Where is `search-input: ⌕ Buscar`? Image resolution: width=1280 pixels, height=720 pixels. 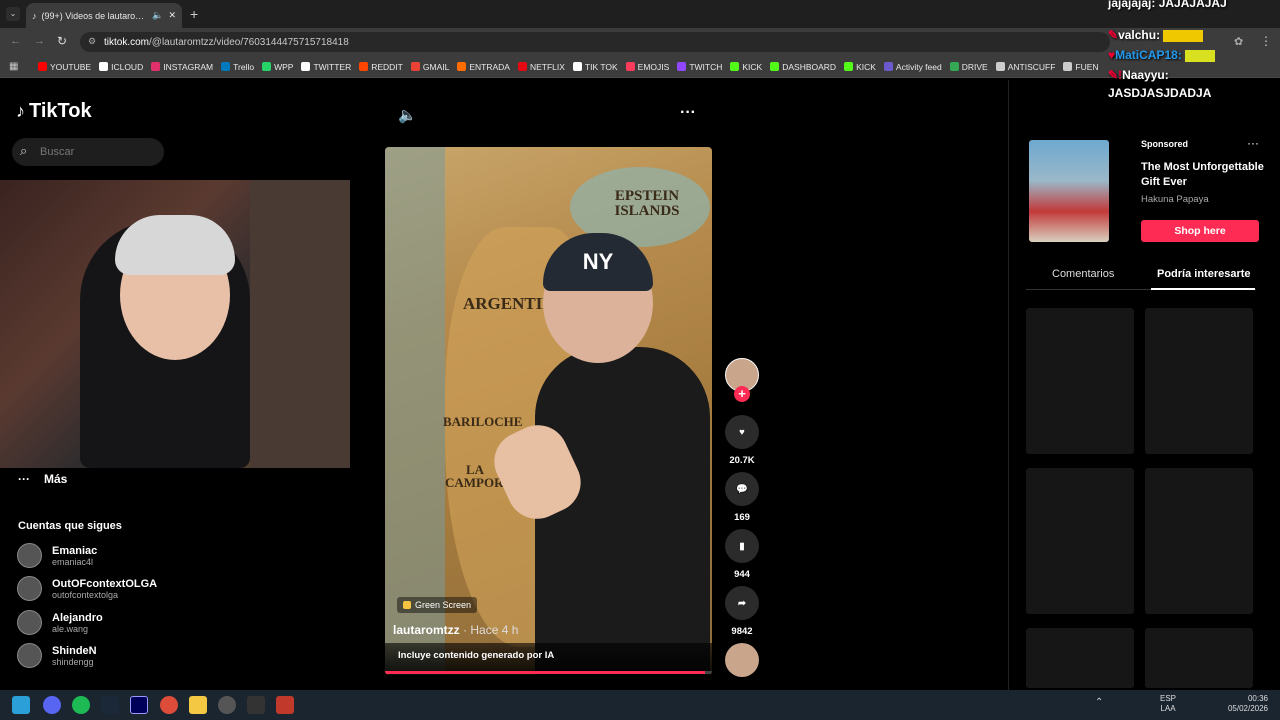 search-input: ⌕ Buscar is located at coordinates (88, 152).